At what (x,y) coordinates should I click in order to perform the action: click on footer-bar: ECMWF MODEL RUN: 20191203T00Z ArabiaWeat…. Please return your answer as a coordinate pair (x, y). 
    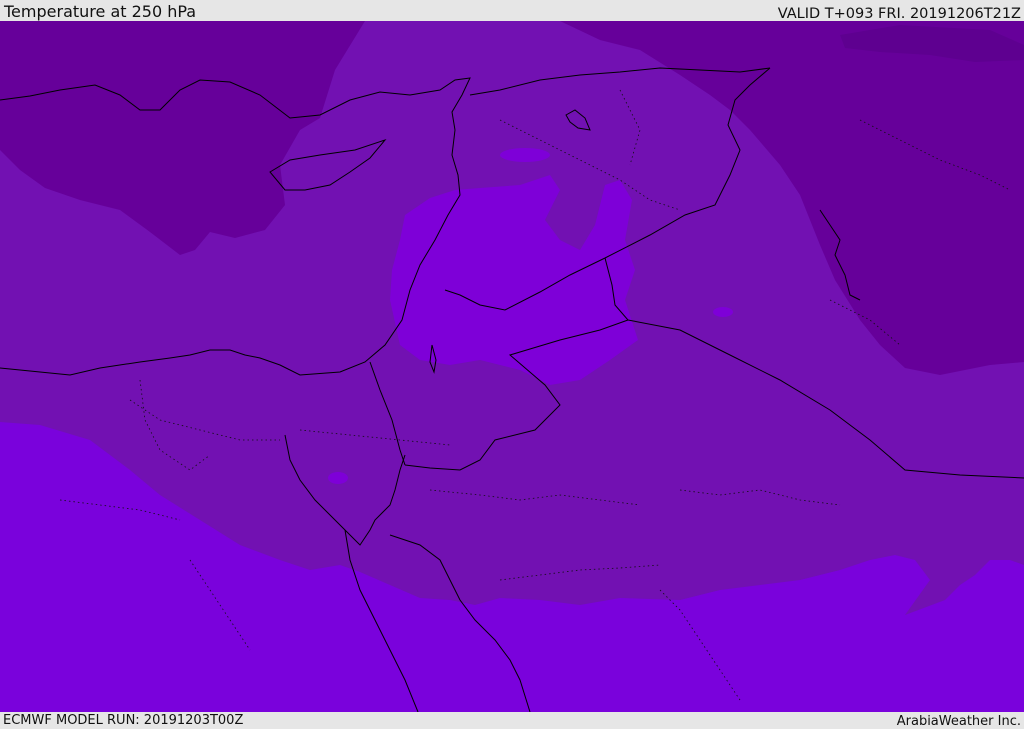
    Looking at the image, I should click on (512, 720).